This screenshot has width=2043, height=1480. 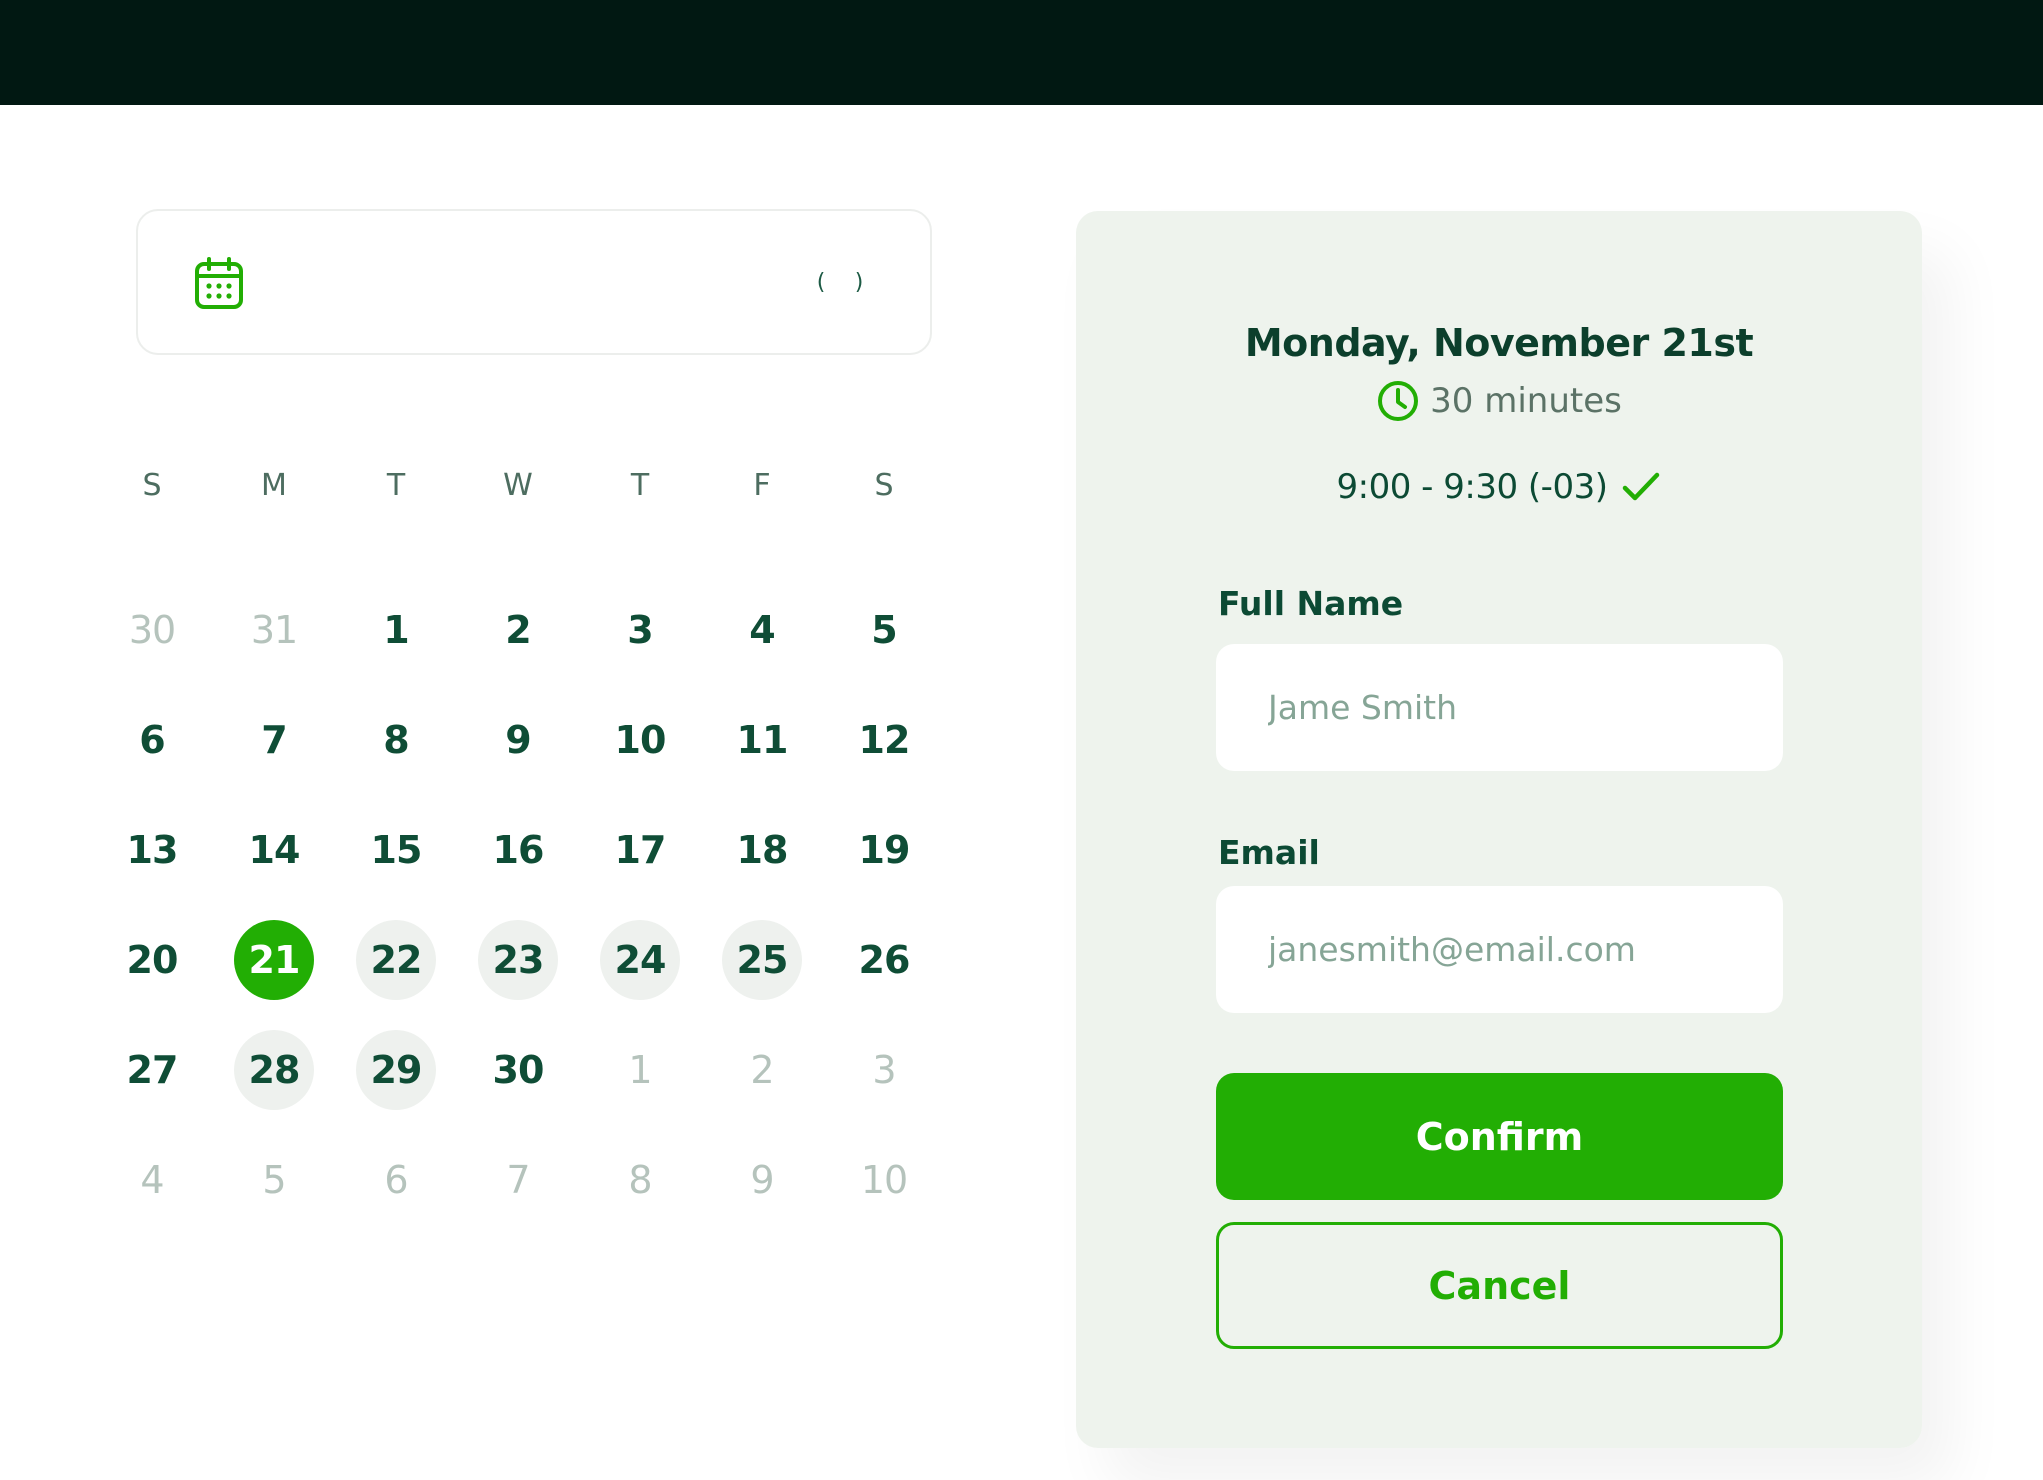 What do you see at coordinates (152, 960) in the screenshot?
I see `calendar-day: 20` at bounding box center [152, 960].